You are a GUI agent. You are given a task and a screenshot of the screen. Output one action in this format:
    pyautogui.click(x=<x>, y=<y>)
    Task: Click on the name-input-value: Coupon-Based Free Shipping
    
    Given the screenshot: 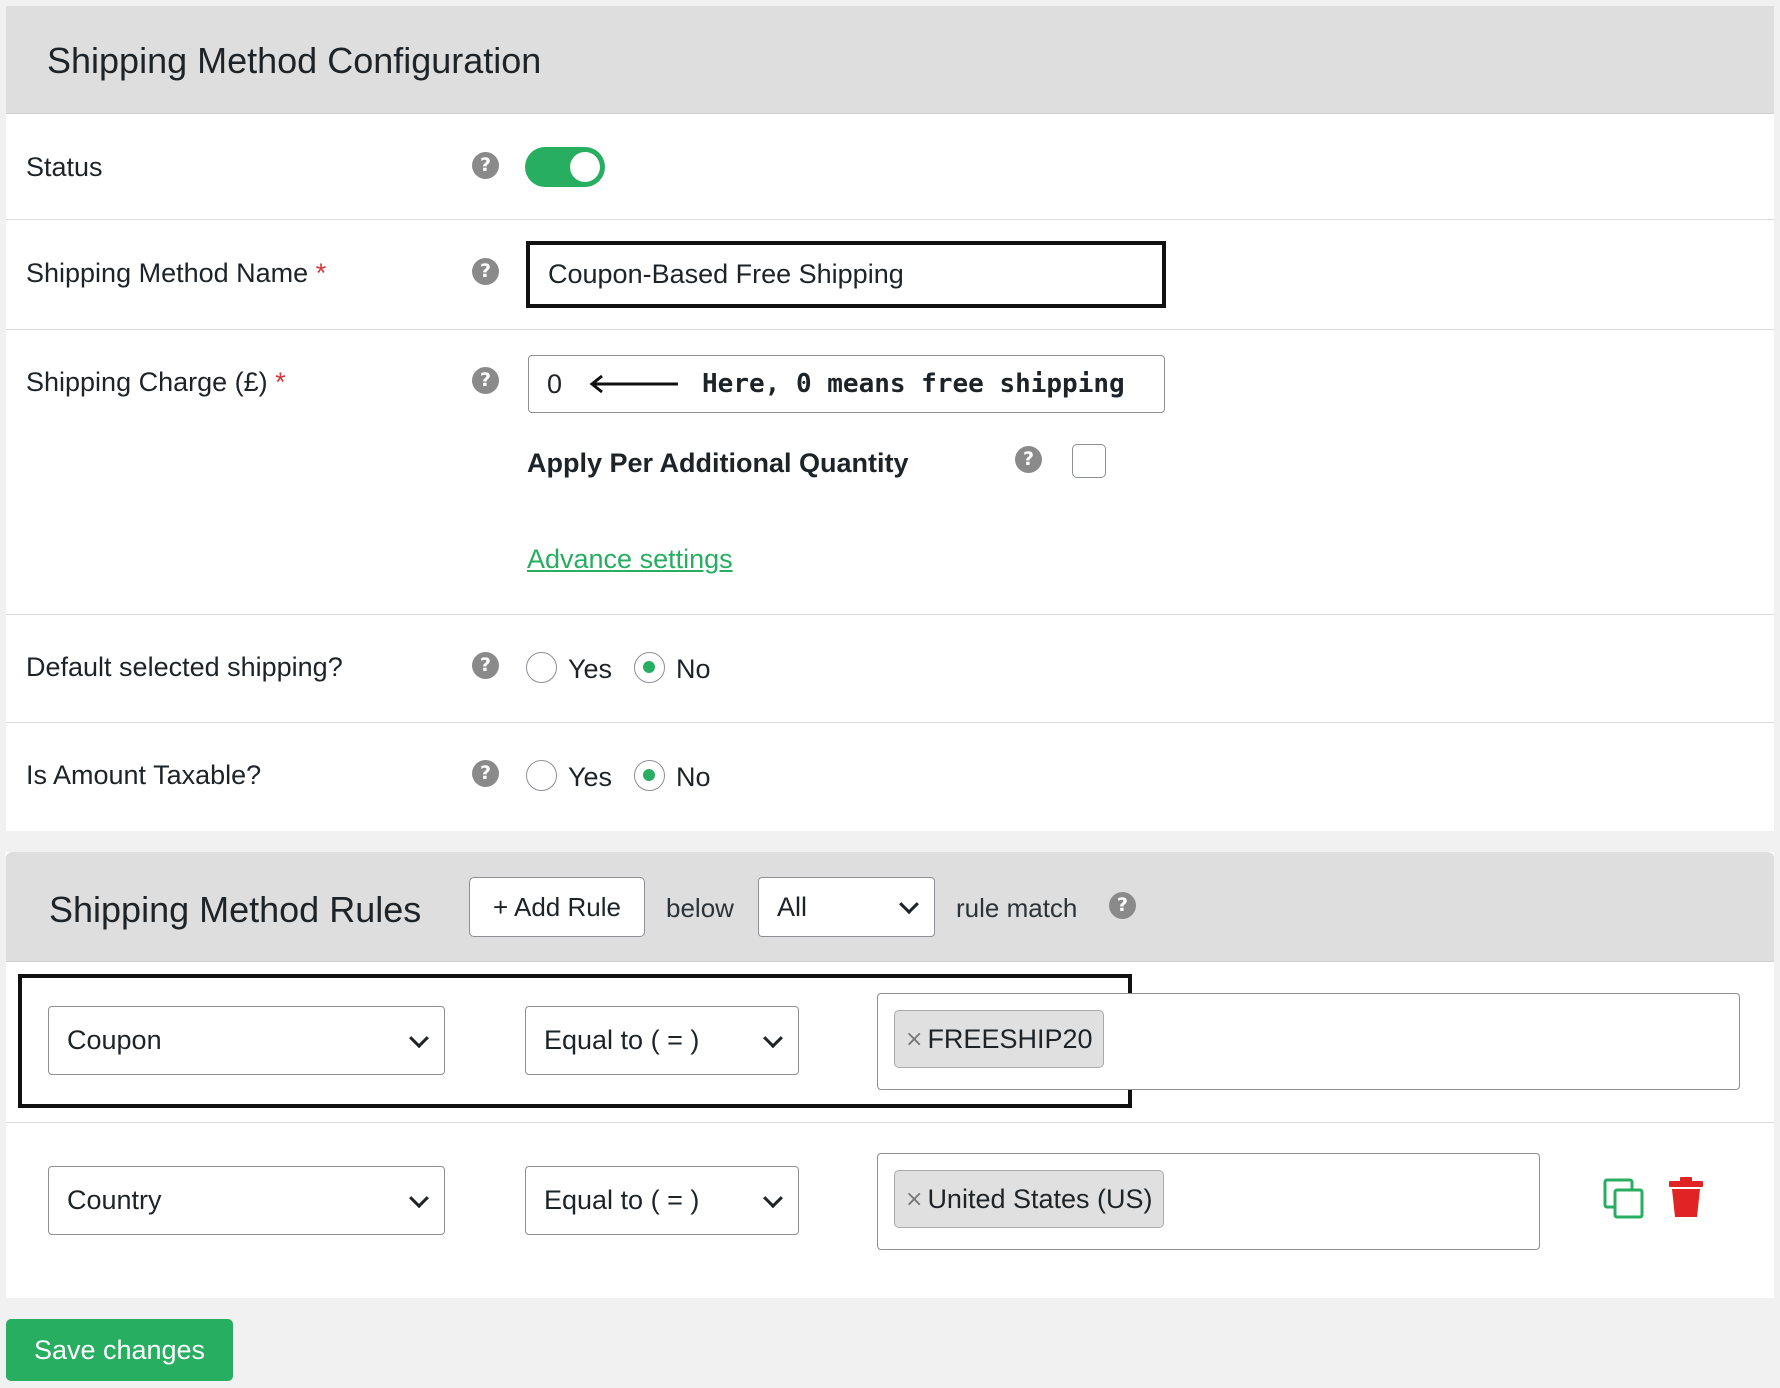 What is the action you would take?
    pyautogui.click(x=726, y=274)
    